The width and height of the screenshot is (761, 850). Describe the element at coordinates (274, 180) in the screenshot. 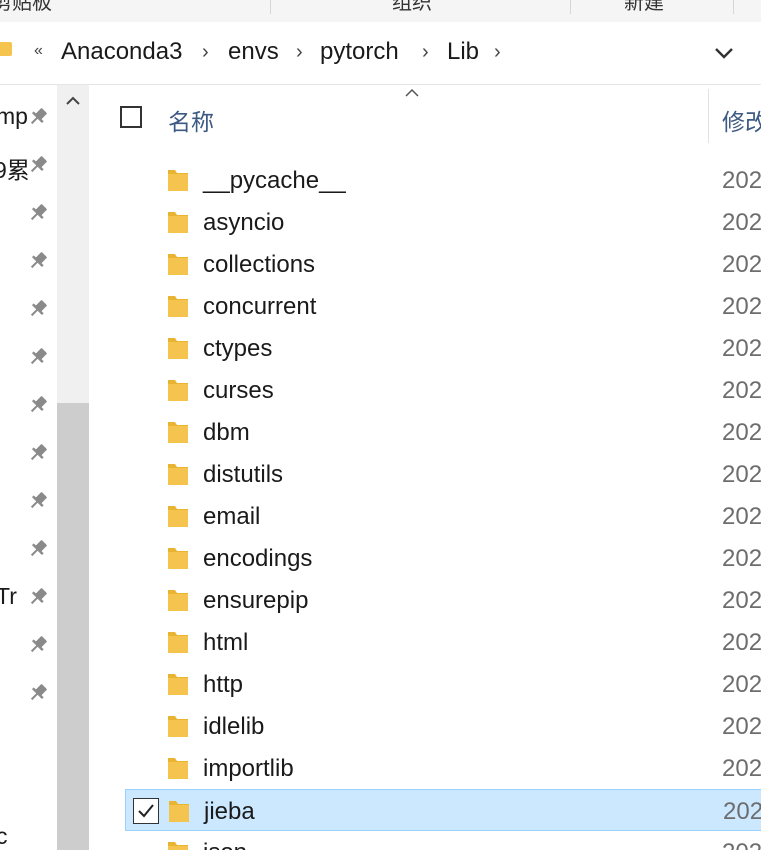

I see `file-name: __pycache__` at that location.